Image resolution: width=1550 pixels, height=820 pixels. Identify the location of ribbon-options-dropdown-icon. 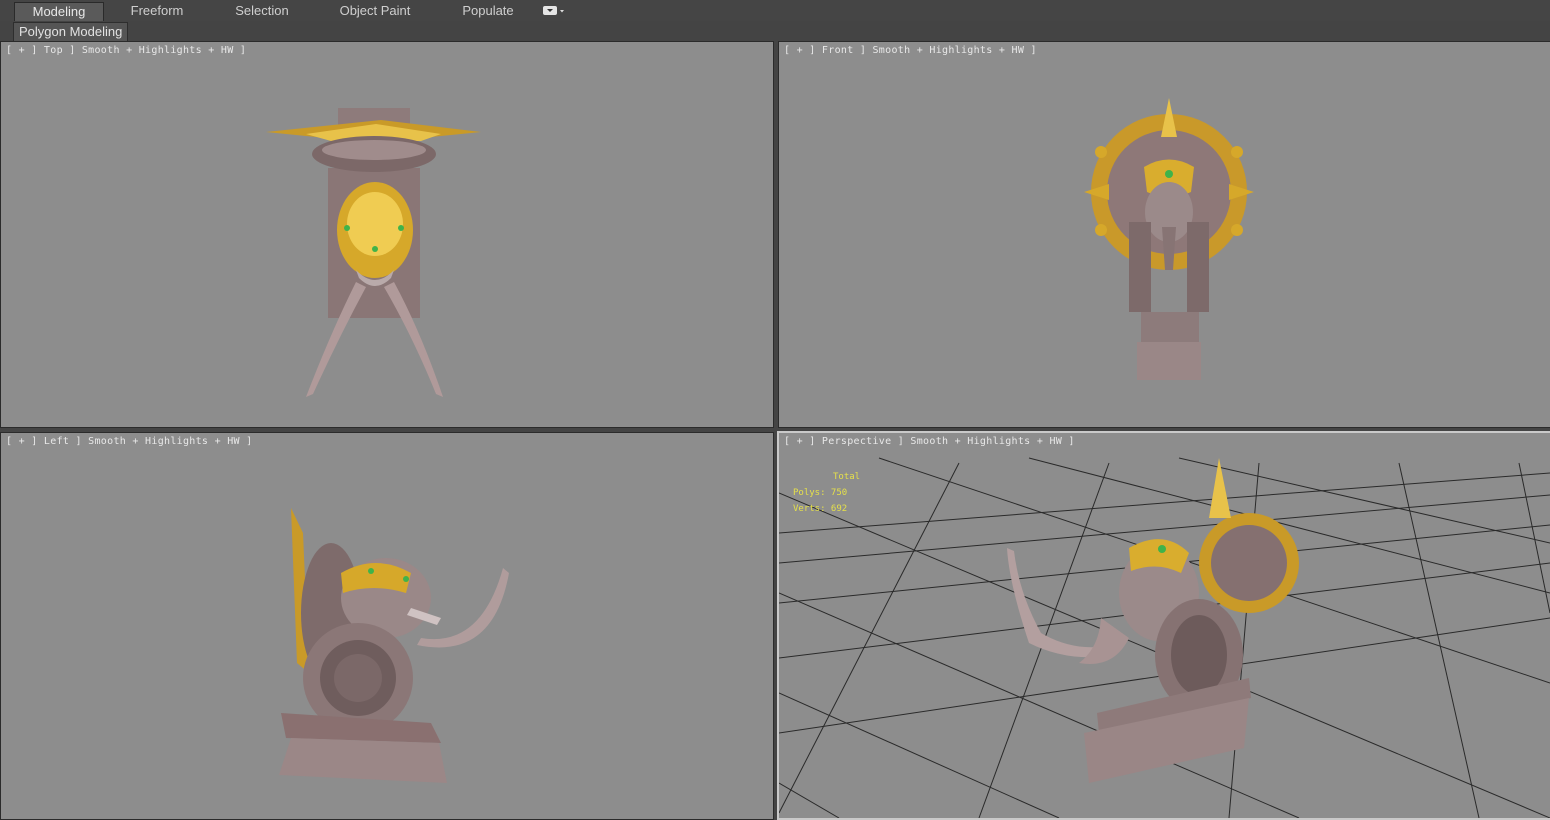
(554, 11).